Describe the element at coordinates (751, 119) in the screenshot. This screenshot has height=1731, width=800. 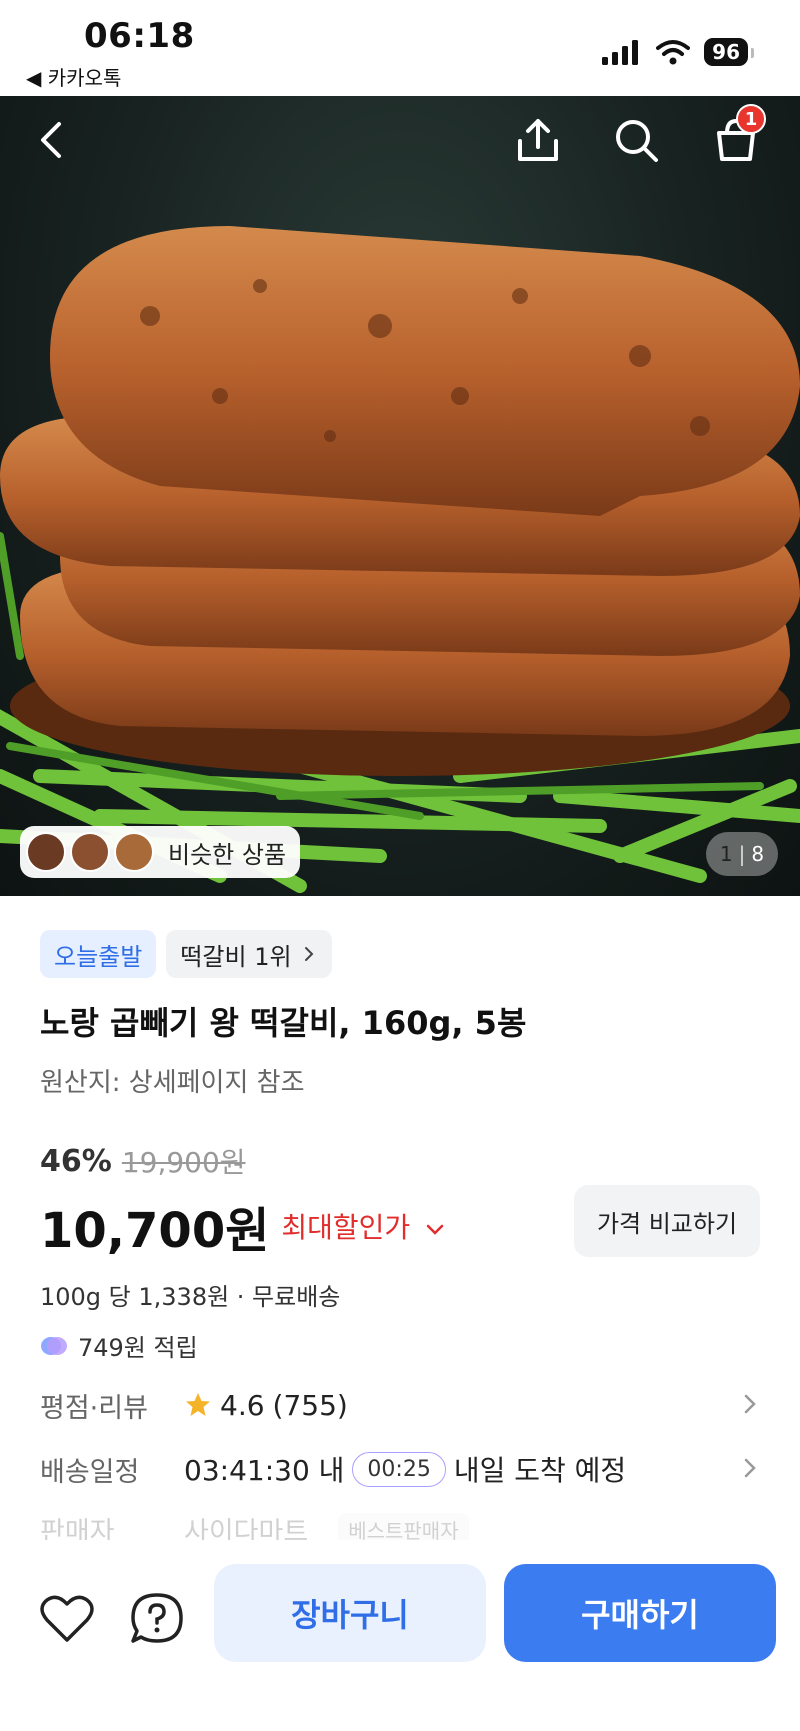
I see `cart-count-badge: 1` at that location.